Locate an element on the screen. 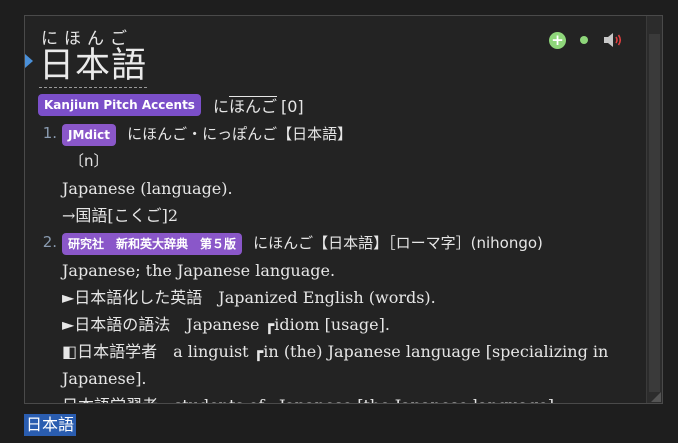  definition-line: Japanese; the Japanese language. is located at coordinates (199, 270).